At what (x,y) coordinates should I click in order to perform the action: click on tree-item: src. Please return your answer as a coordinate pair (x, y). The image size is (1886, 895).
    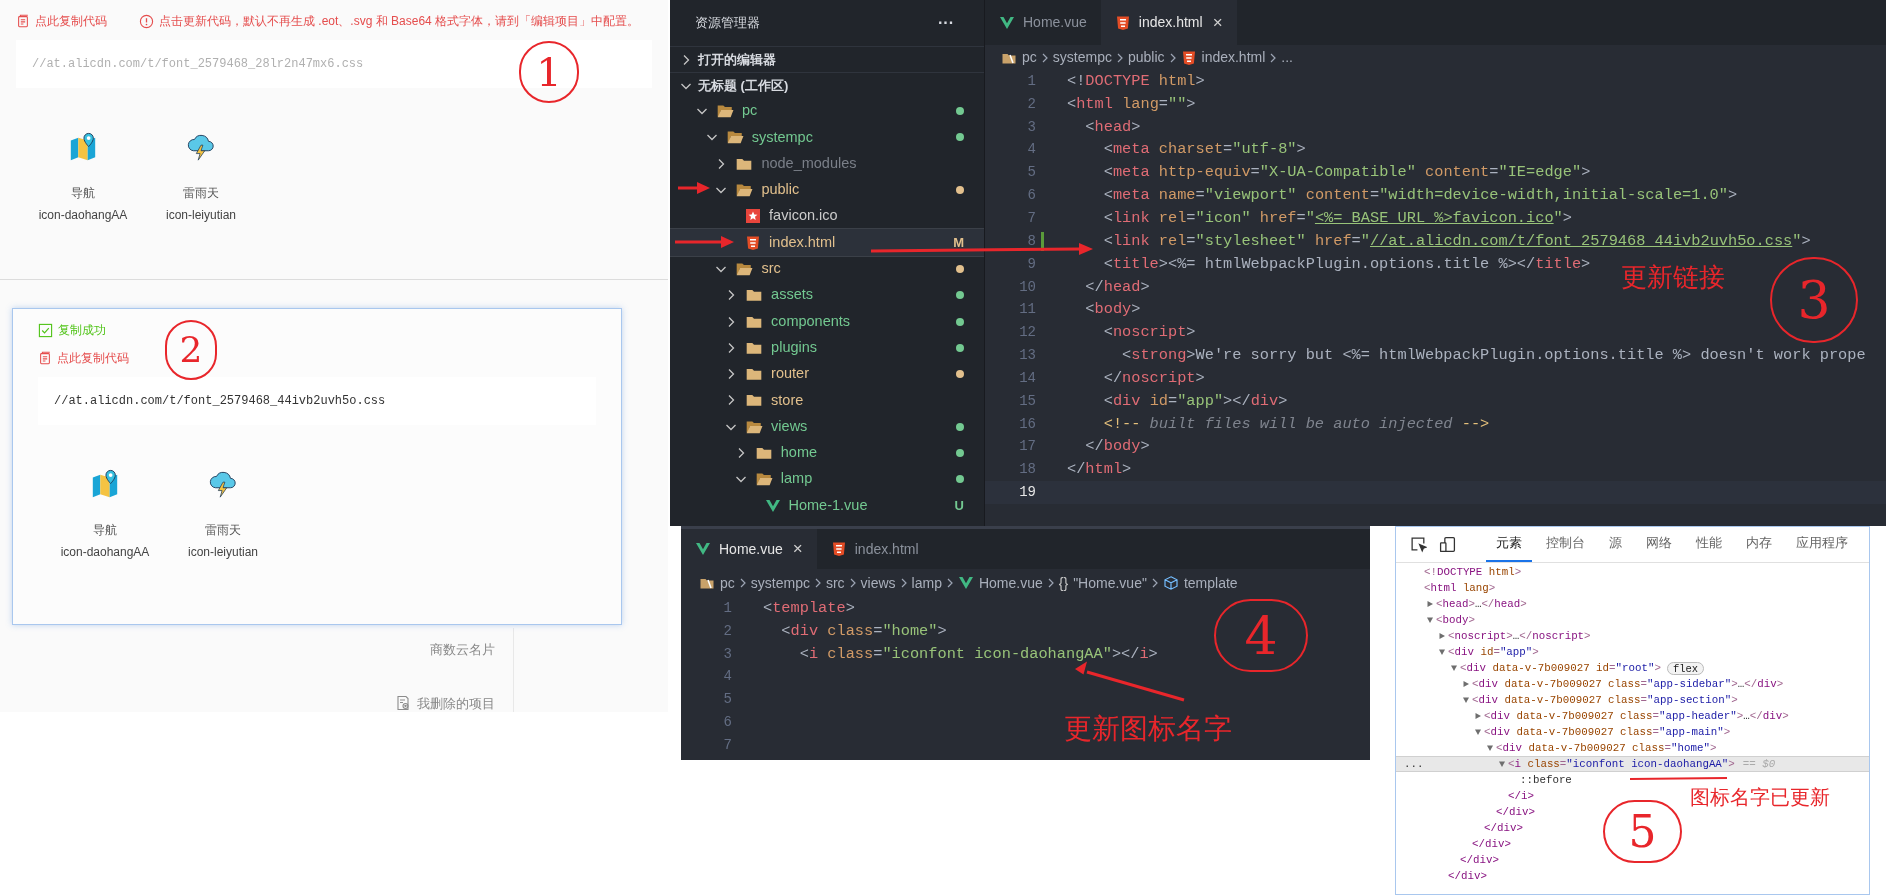
    Looking at the image, I should click on (827, 269).